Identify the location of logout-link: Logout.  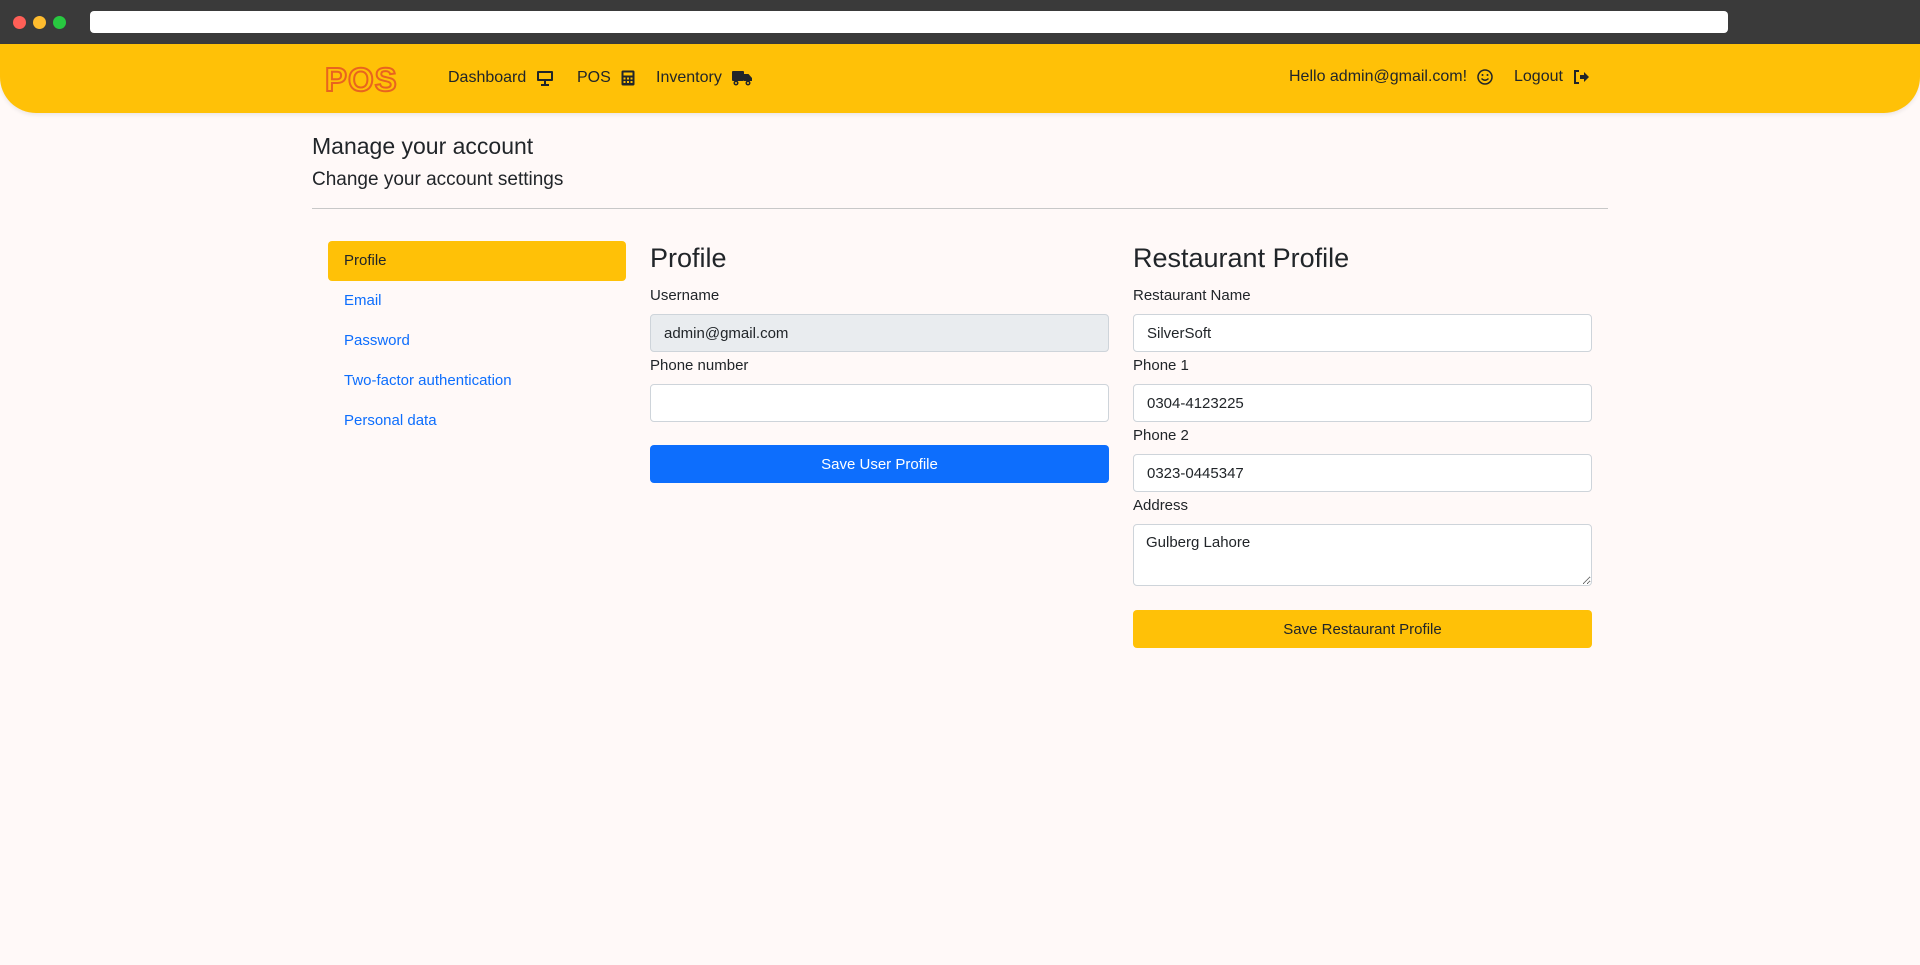
(1552, 77).